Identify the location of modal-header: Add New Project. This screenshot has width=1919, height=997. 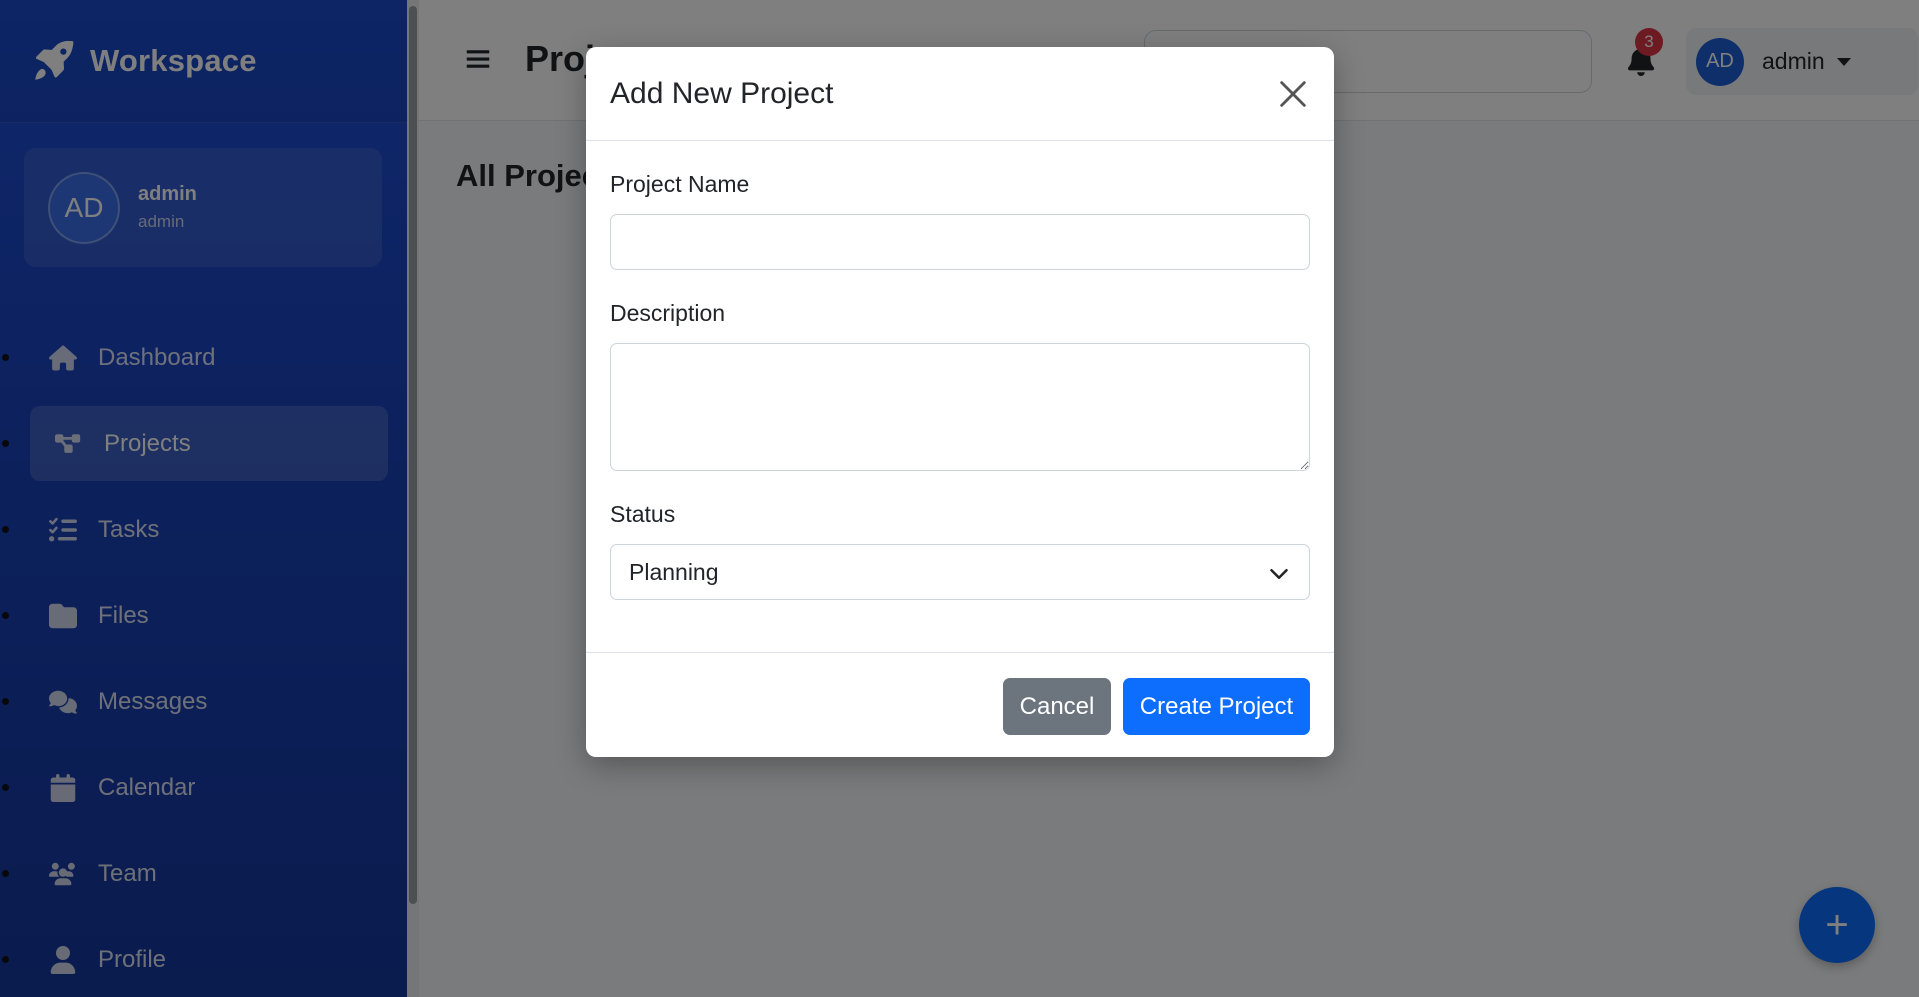
(960, 94).